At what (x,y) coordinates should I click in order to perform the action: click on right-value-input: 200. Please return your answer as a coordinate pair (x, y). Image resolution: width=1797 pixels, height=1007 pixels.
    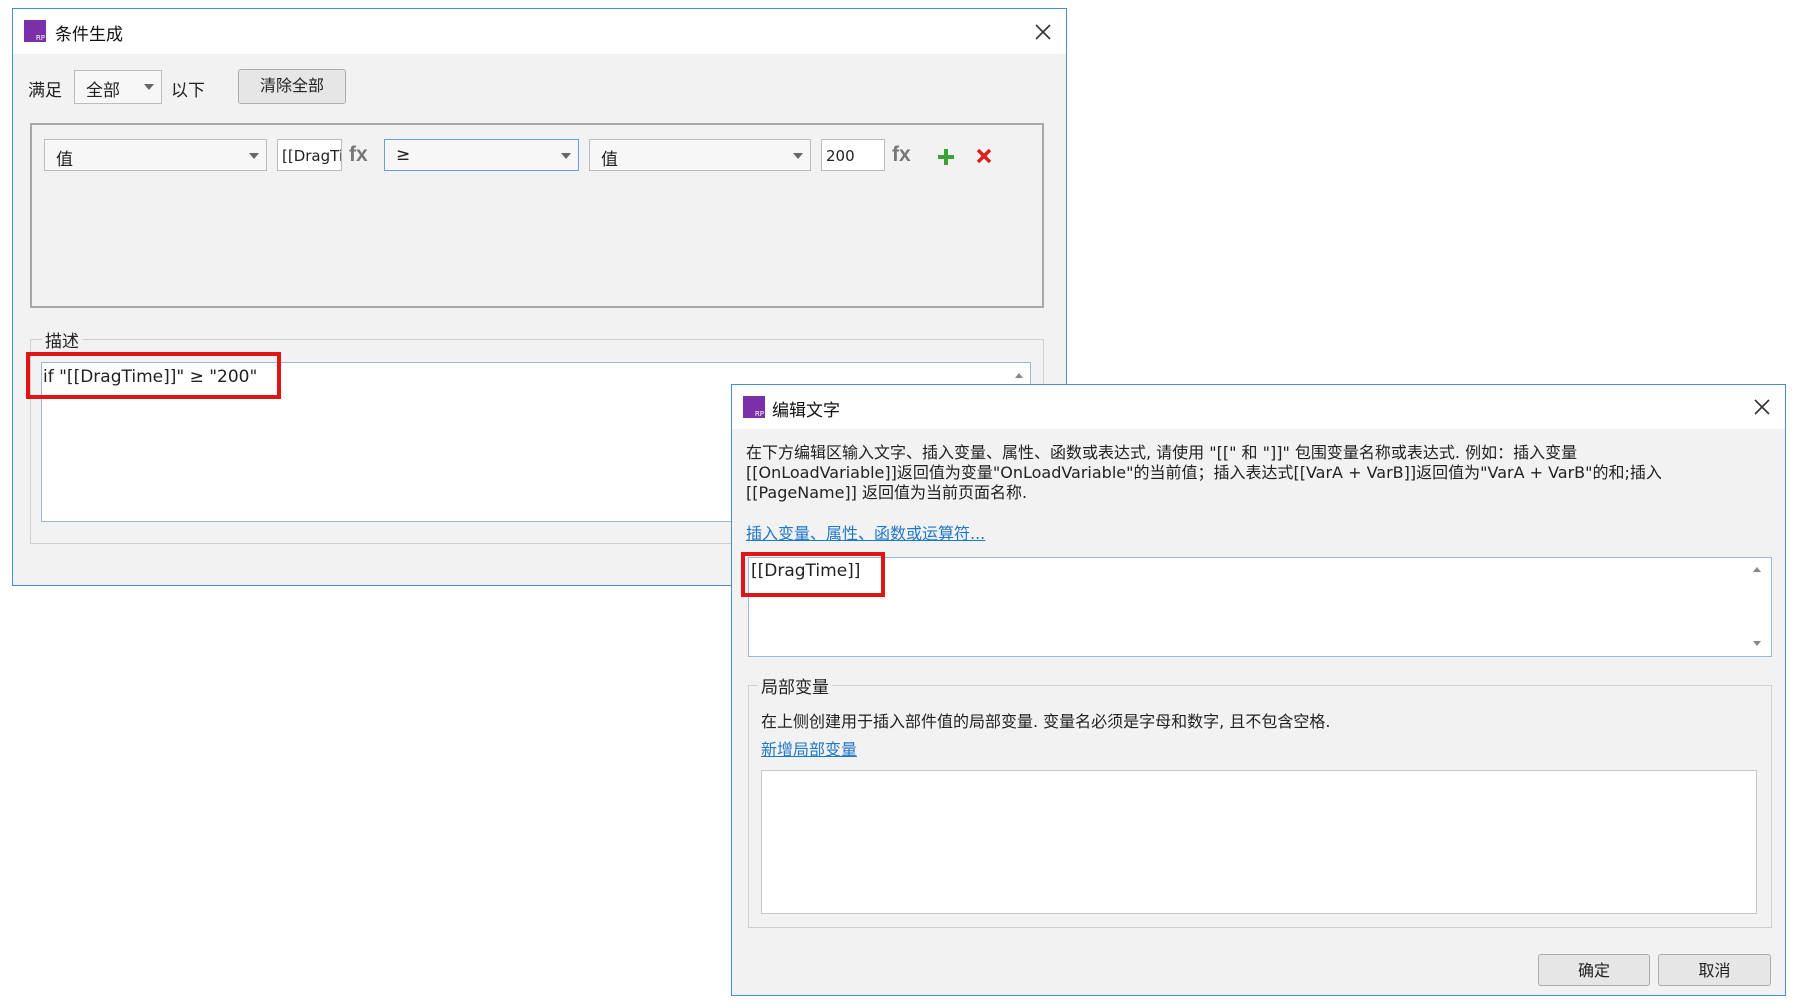
    Looking at the image, I should click on (853, 155).